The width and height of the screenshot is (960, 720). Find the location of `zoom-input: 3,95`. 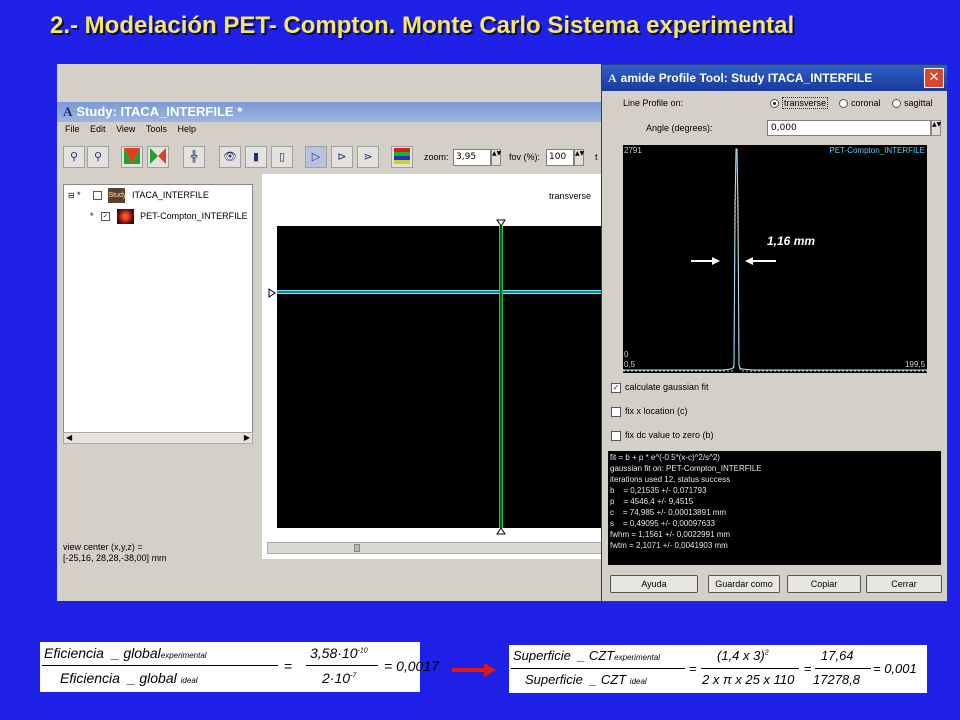

zoom-input: 3,95 is located at coordinates (472, 157).